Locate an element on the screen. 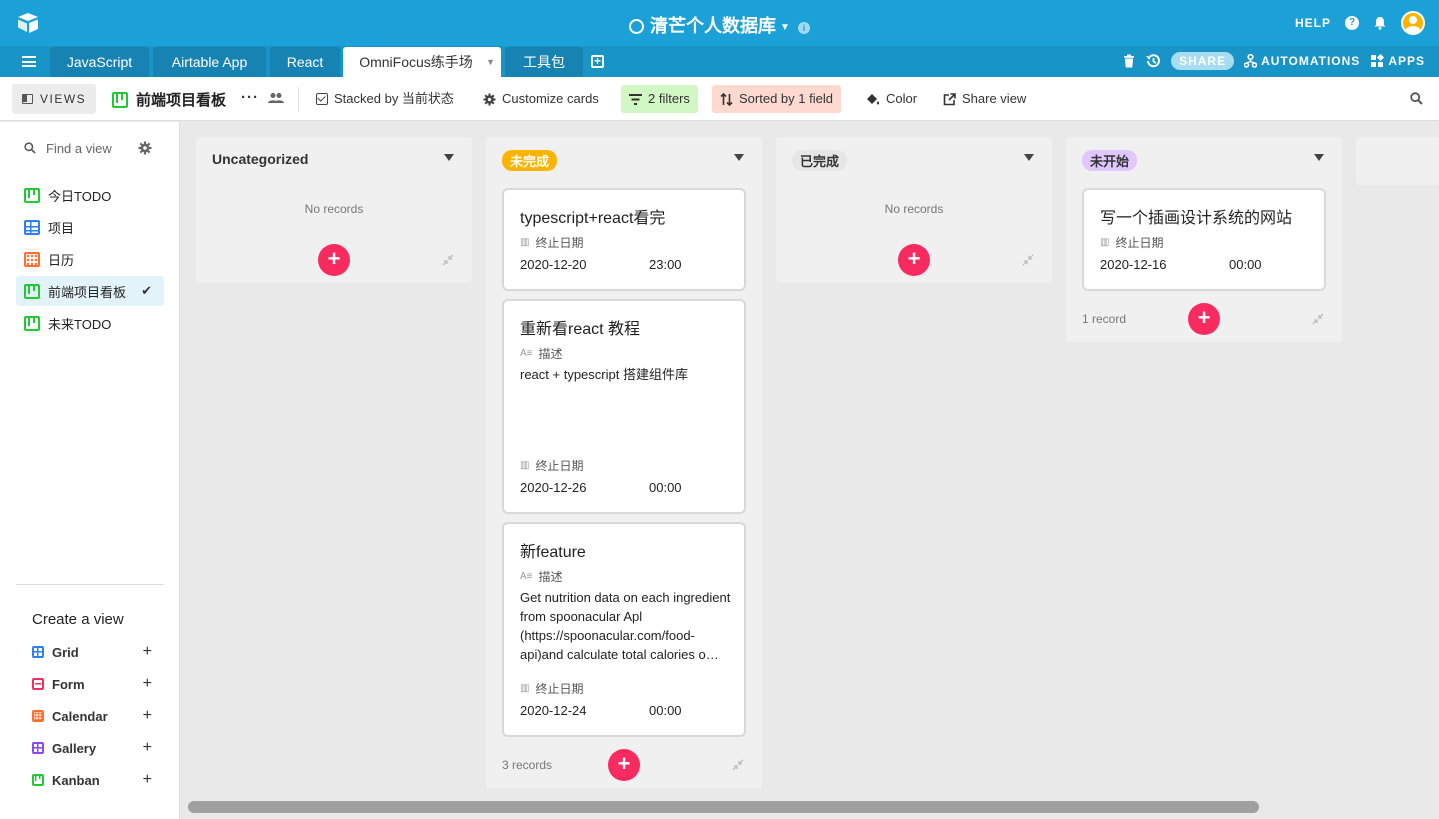 This screenshot has height=819, width=1439. customize-cards-button: Customize cards is located at coordinates (541, 99).